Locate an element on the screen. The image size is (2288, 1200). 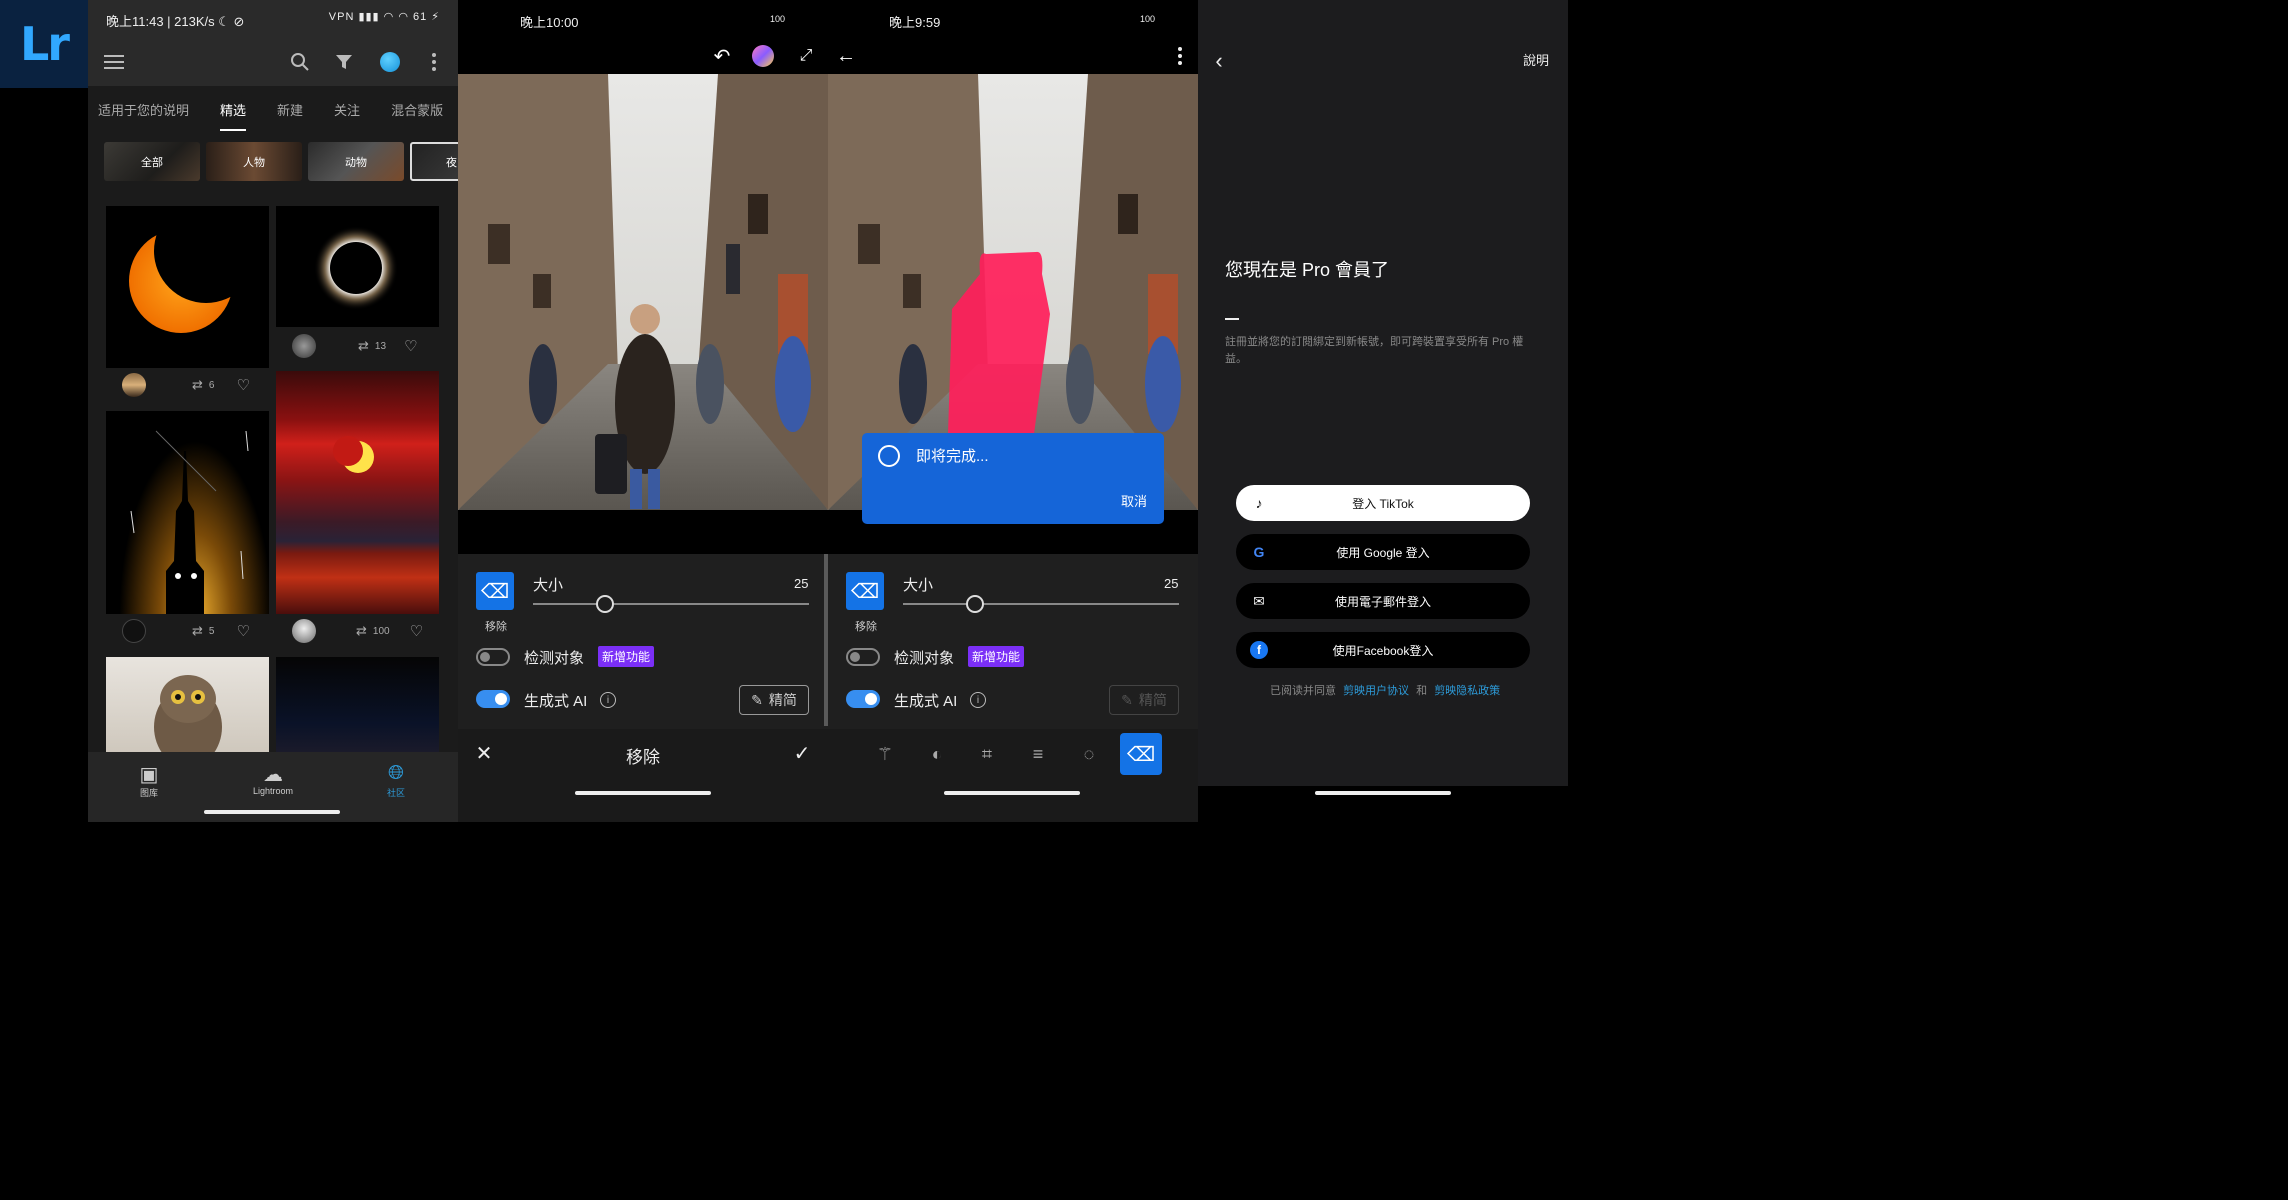
facebook-login-button: f 使用Facebook登入 is located at coordinates (1383, 650).